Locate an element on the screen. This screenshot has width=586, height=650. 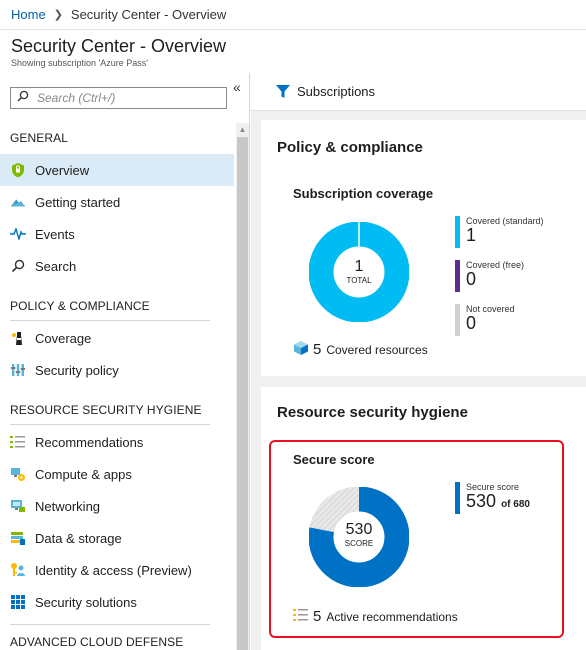
card-title: Policy & compliance is located at coordinates (350, 147).